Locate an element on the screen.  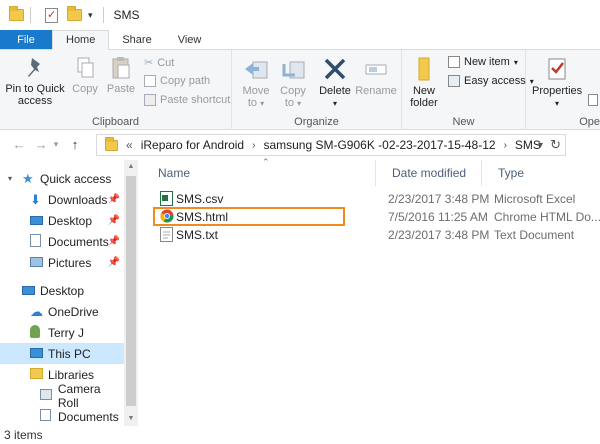
back-button: ← is located at coordinates (19, 144).